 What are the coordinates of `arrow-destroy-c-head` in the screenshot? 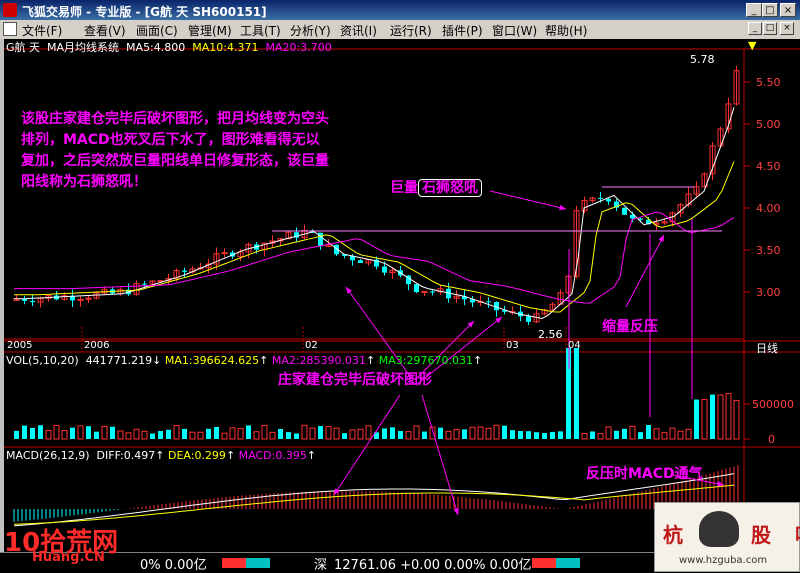 It's located at (498, 320).